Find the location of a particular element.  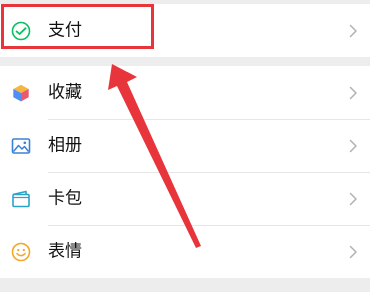

menu-item-stickers-label: 表情 is located at coordinates (65, 251).